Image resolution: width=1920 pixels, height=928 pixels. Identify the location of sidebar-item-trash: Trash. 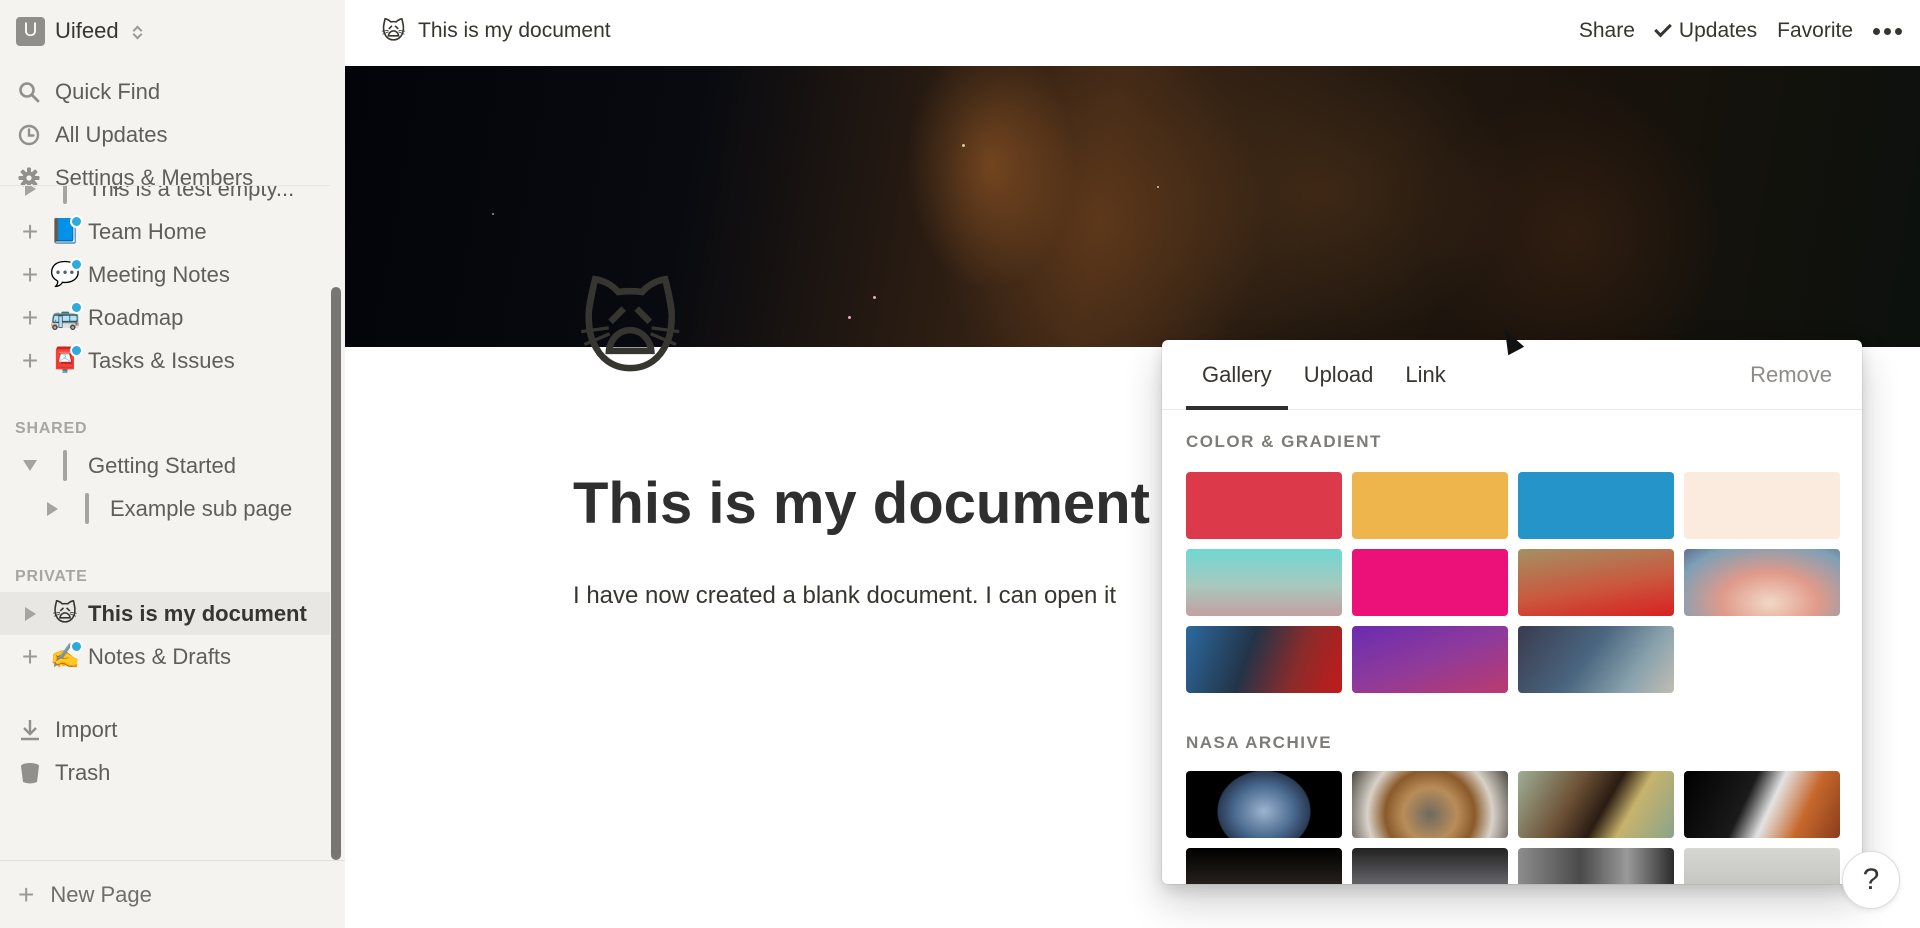
(165, 772).